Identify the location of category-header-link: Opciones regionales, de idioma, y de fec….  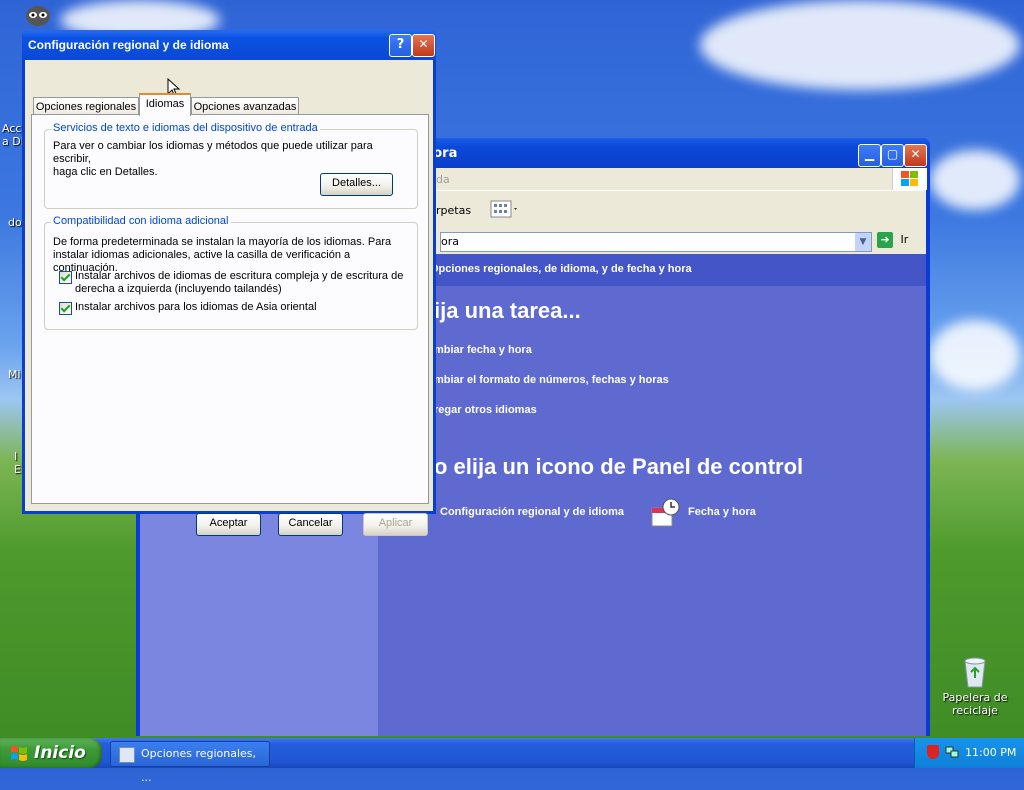
(561, 269).